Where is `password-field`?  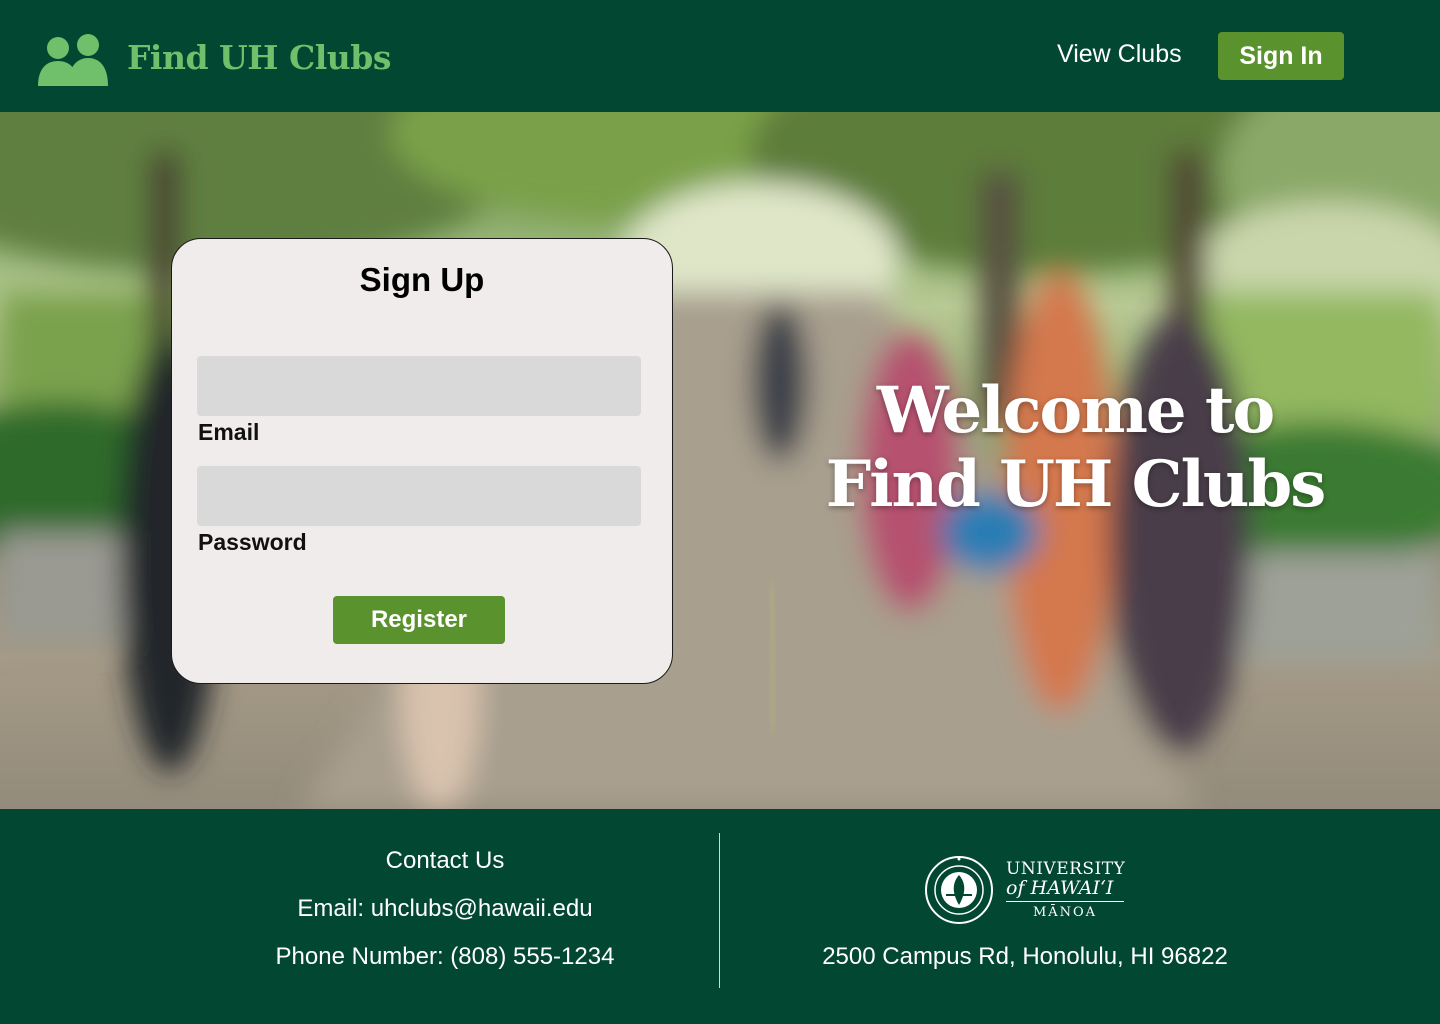
password-field is located at coordinates (419, 496).